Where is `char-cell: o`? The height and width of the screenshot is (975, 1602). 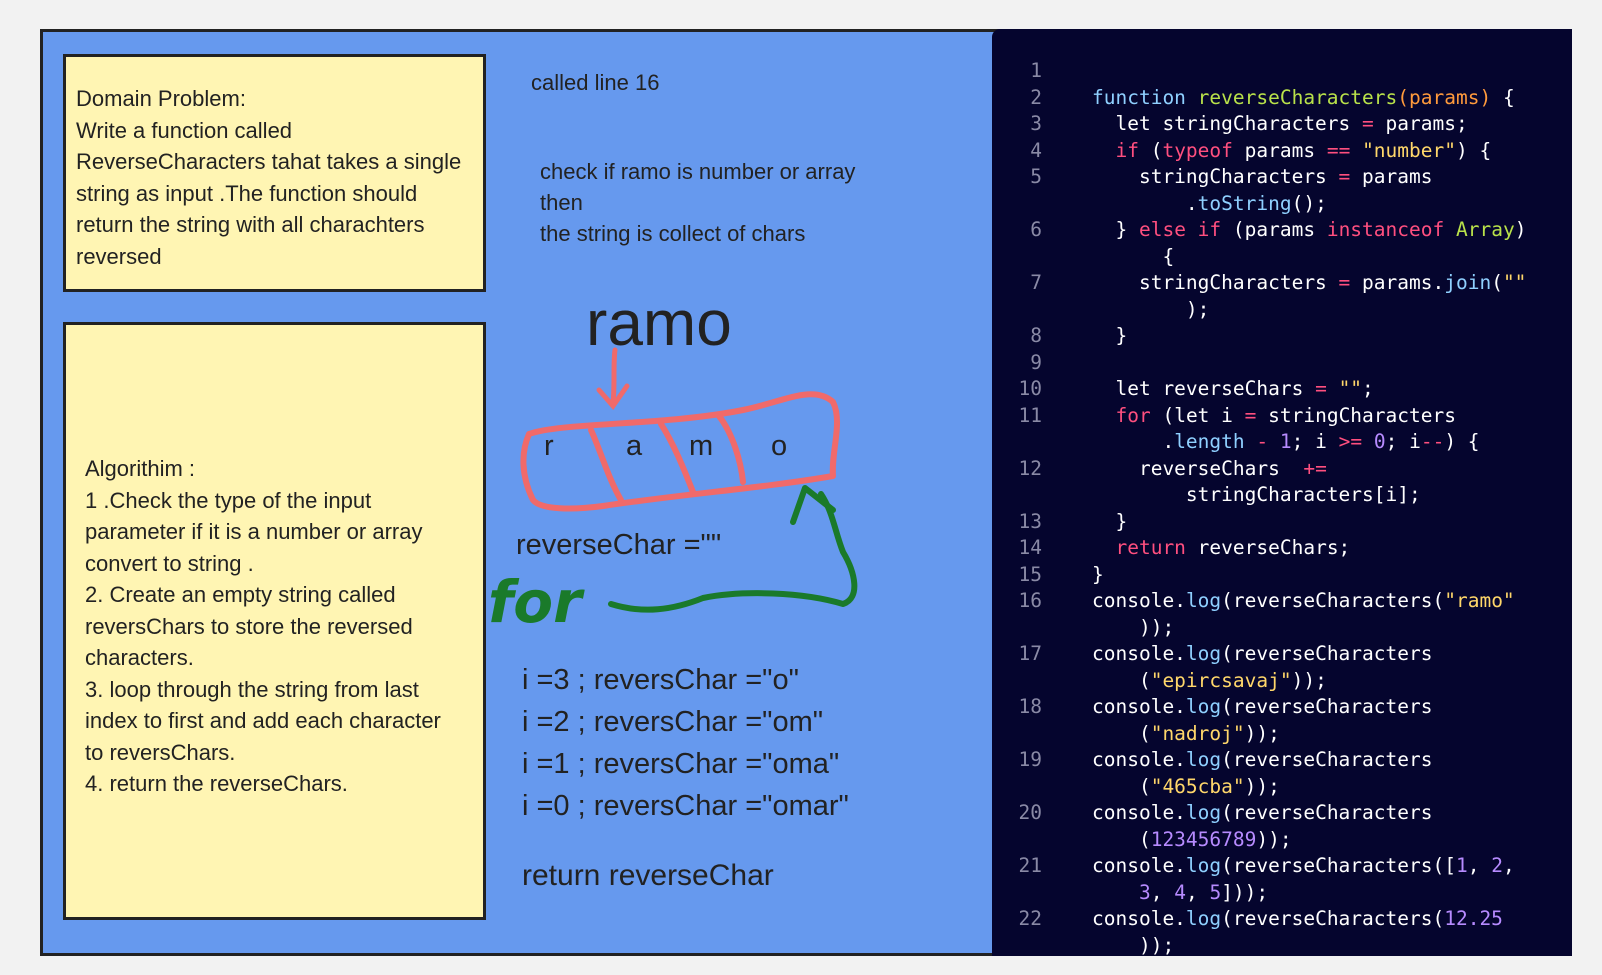 char-cell: o is located at coordinates (779, 446).